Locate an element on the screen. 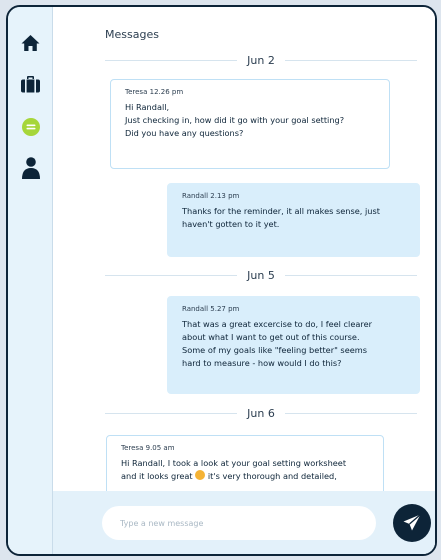  sidebar-item-home is located at coordinates (30, 43).